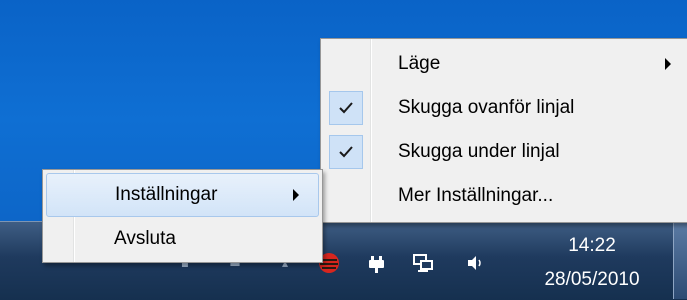  Describe the element at coordinates (145, 238) in the screenshot. I see `menu-item-label: Avsluta` at that location.